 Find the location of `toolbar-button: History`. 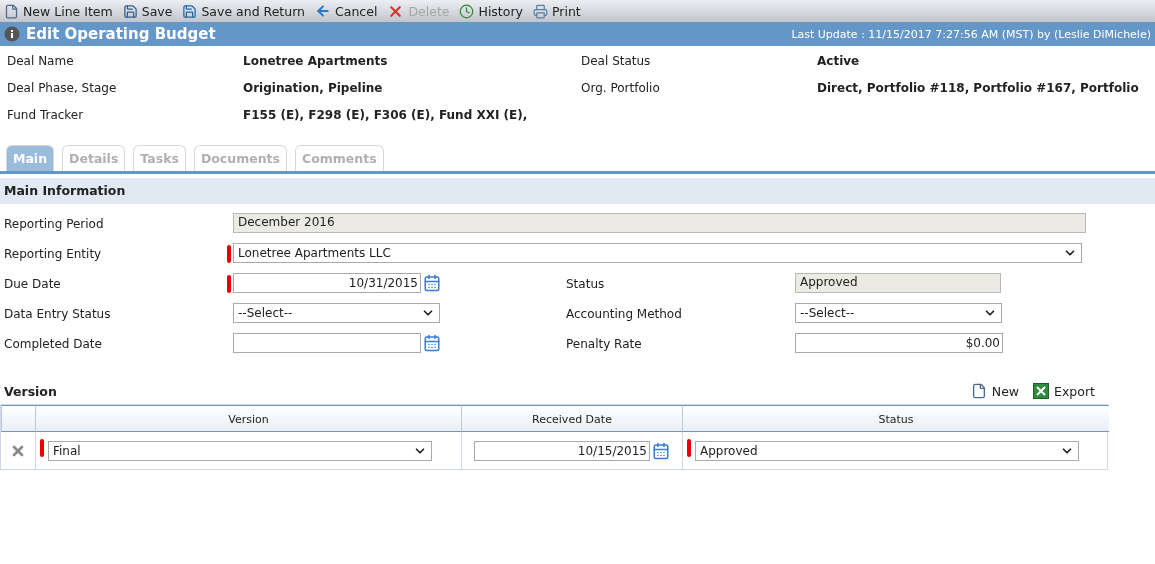

toolbar-button: History is located at coordinates (491, 11).